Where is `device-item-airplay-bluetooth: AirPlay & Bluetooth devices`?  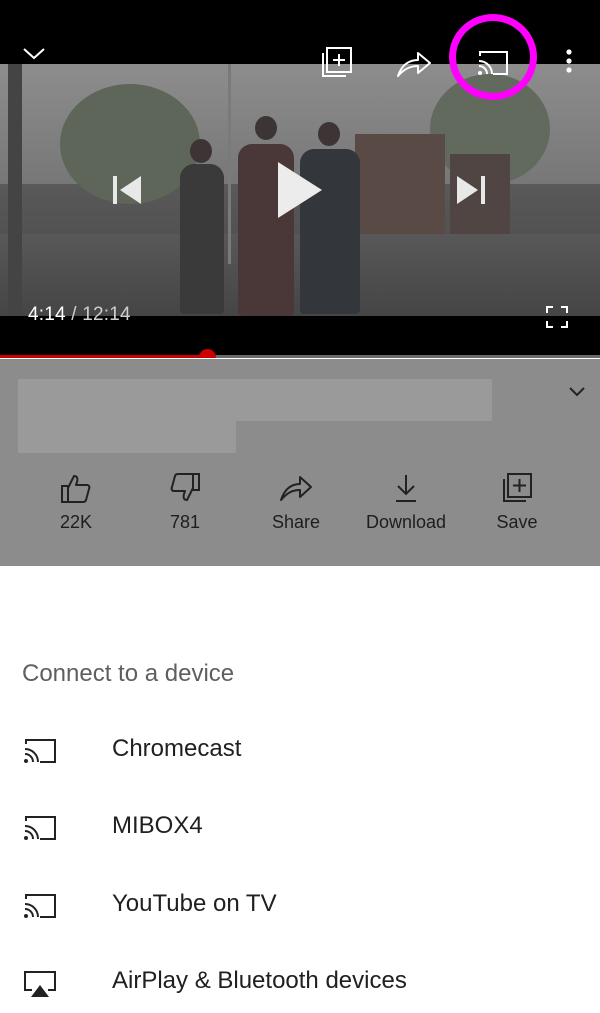 device-item-airplay-bluetooth: AirPlay & Bluetooth devices is located at coordinates (300, 983).